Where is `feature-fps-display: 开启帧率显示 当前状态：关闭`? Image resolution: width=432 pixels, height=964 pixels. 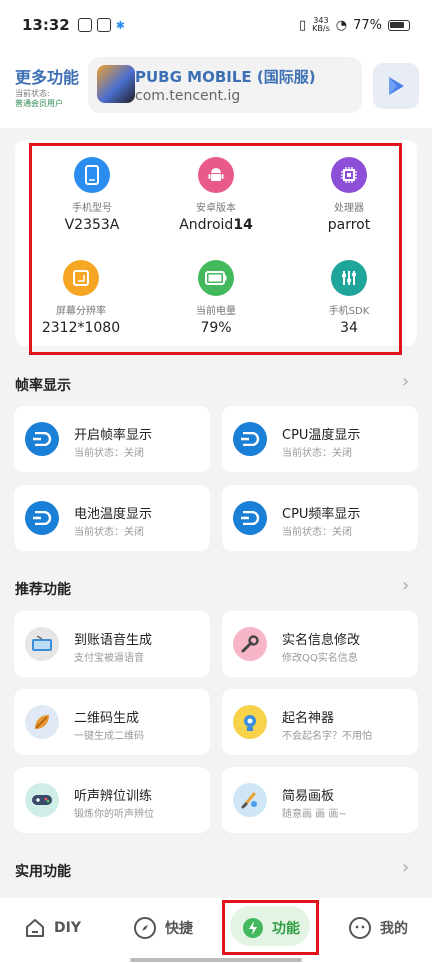
feature-fps-display: 开启帧率显示 当前状态：关闭 is located at coordinates (112, 439).